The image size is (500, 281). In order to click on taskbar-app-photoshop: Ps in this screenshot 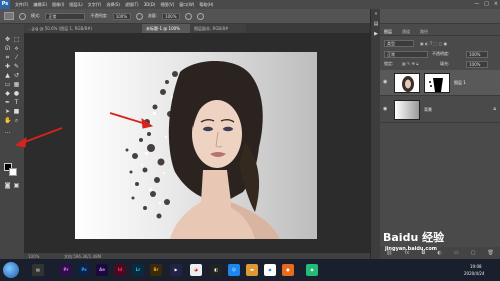, I will do `click(84, 270)`.